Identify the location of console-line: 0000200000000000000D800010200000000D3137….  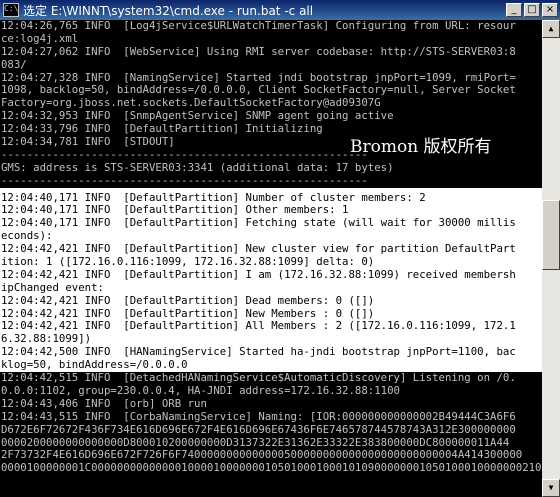
(255, 442).